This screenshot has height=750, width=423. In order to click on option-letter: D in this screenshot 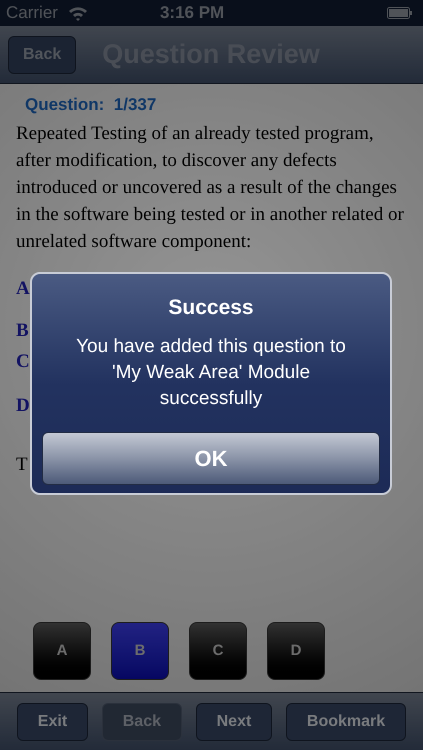, I will do `click(23, 406)`.